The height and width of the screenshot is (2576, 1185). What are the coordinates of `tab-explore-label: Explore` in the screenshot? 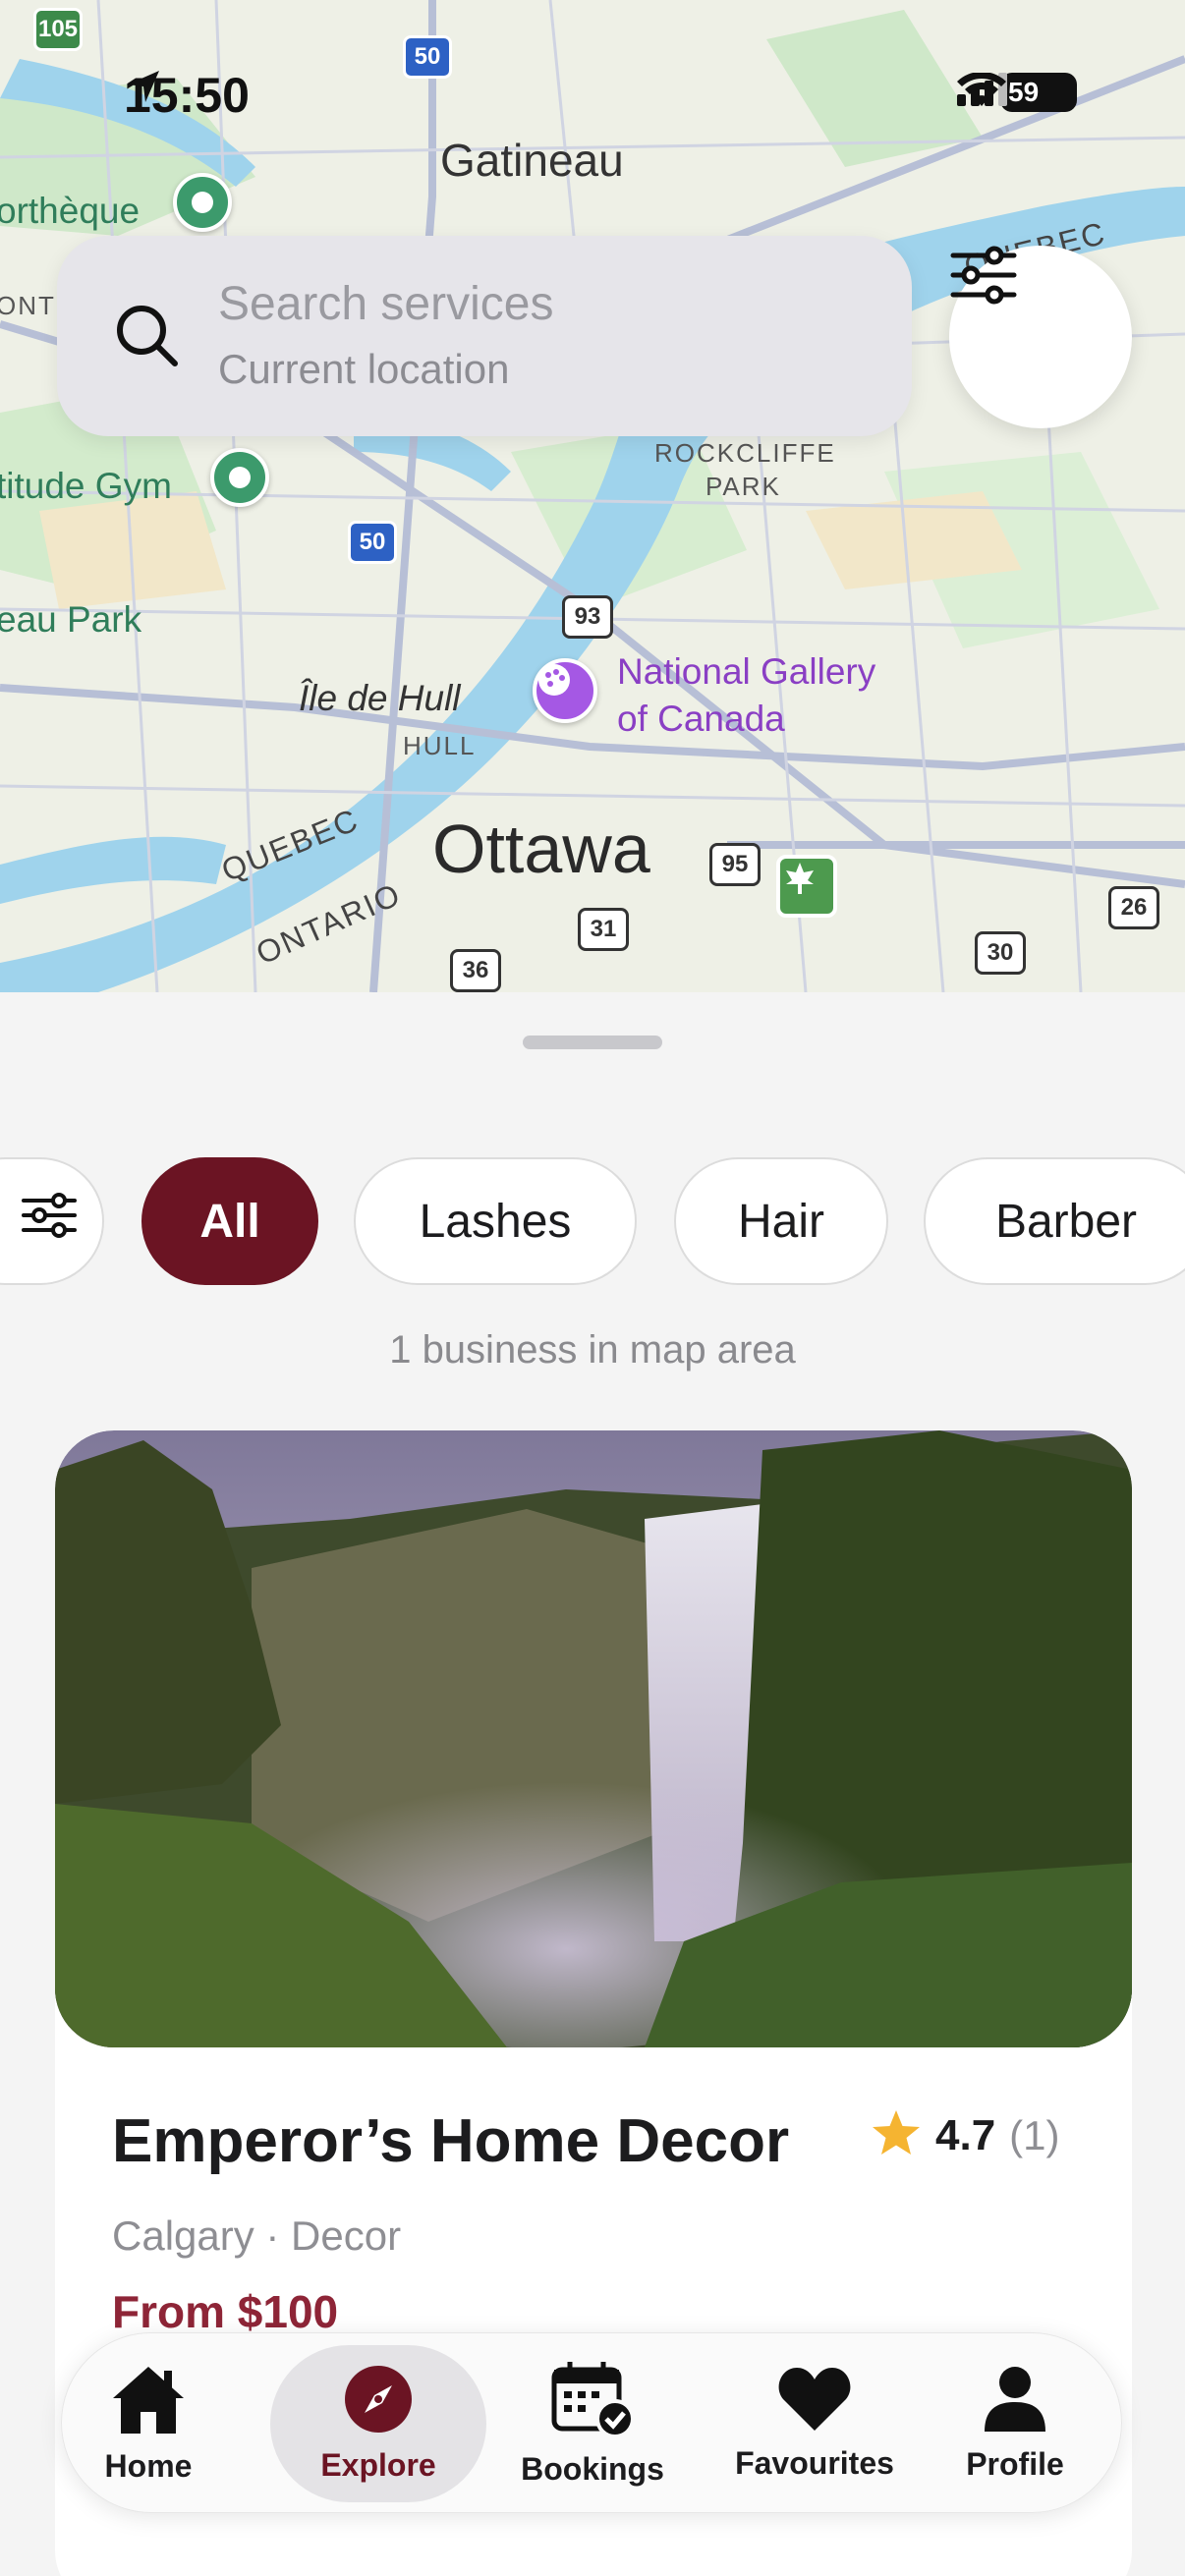 It's located at (378, 2465).